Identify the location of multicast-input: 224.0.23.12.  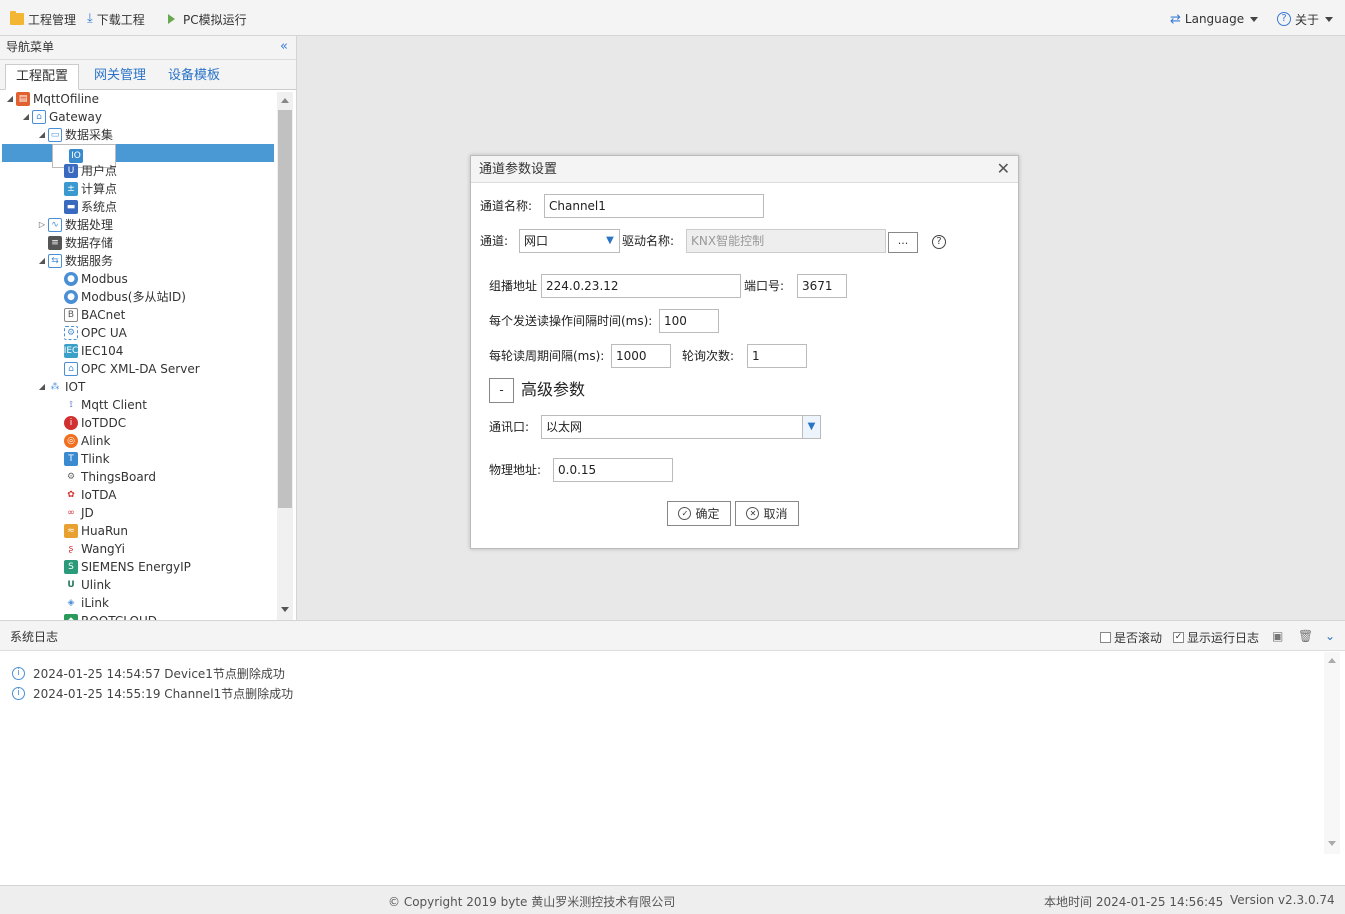
(641, 286).